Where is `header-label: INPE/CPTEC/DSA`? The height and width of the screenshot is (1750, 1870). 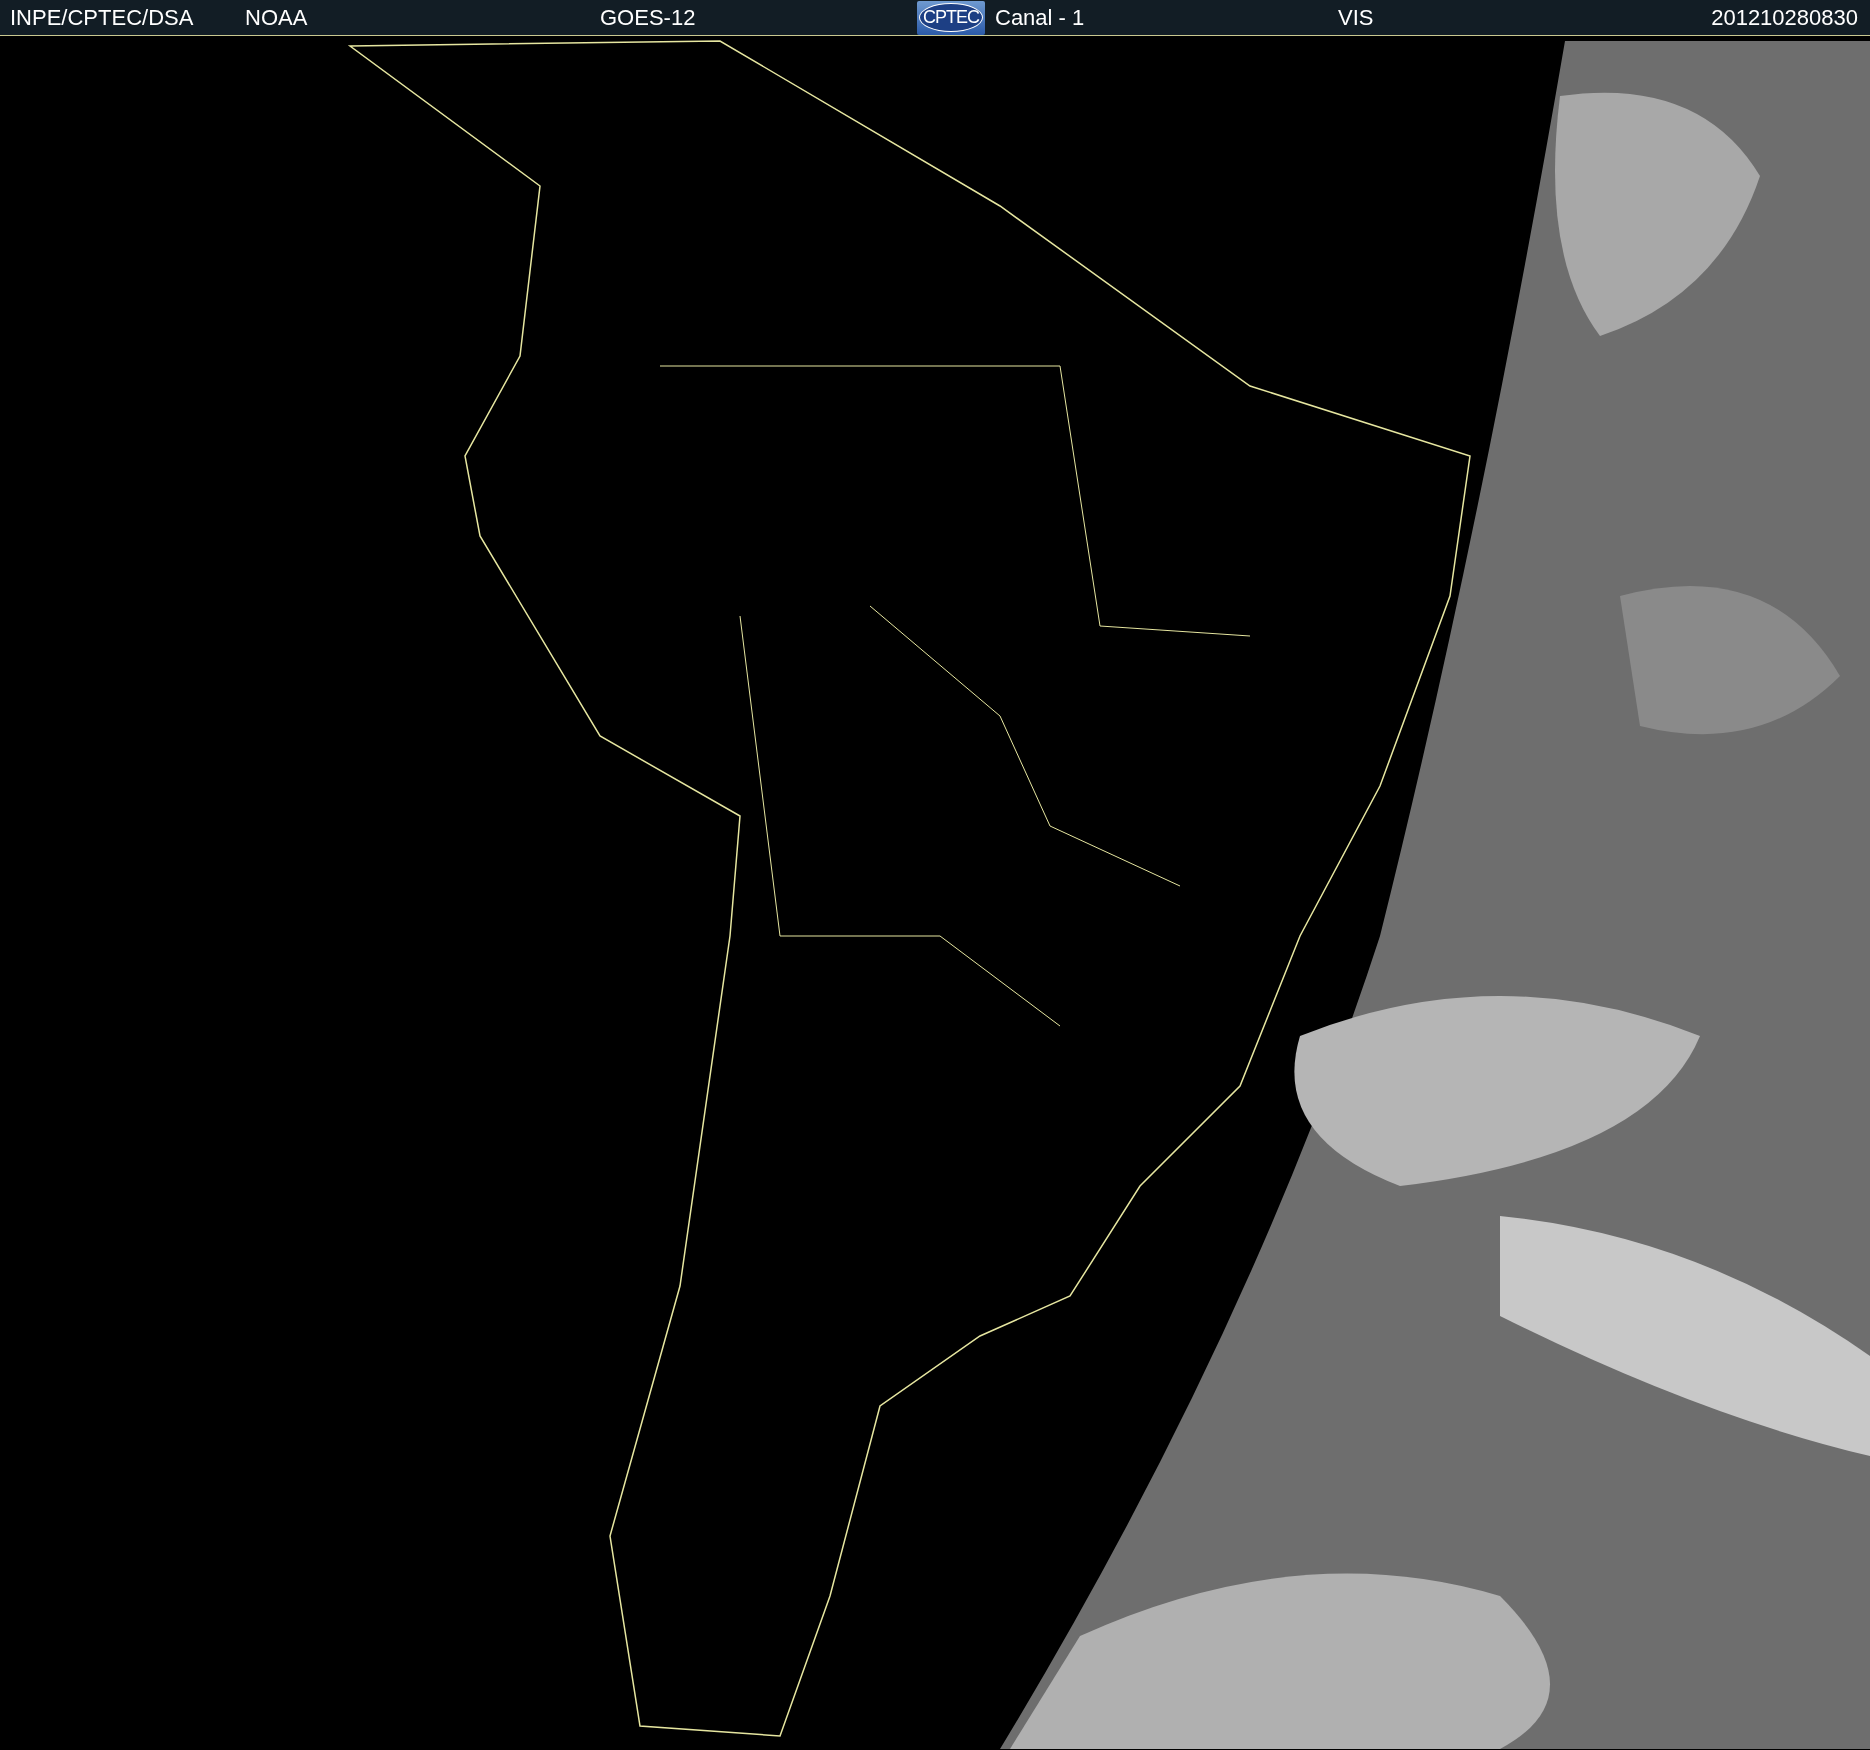 header-label: INPE/CPTEC/DSA is located at coordinates (102, 18).